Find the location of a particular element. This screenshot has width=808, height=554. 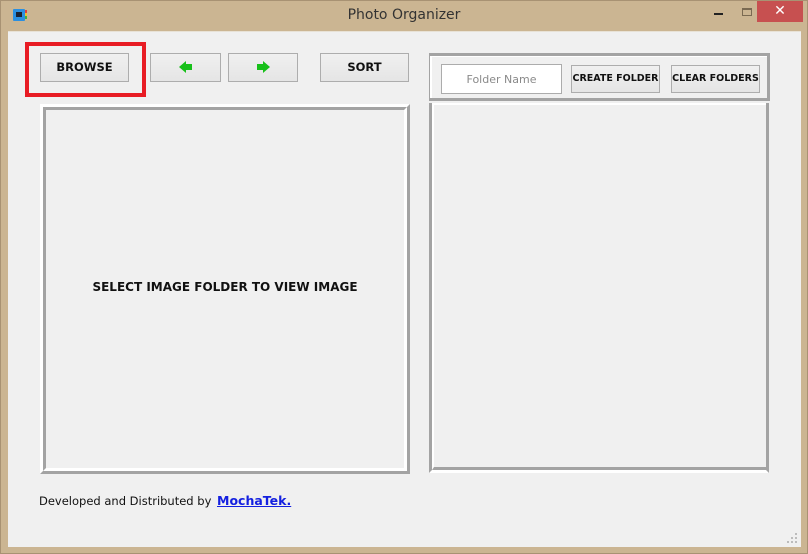

footer-text: Developed and Distributed by is located at coordinates (125, 501).